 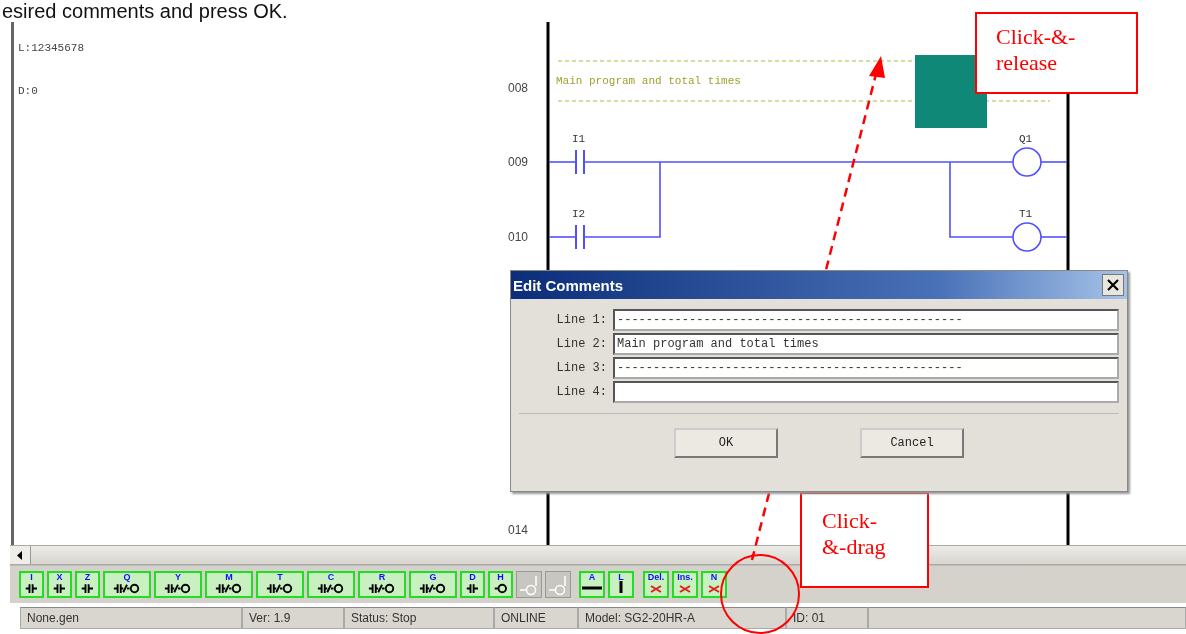 What do you see at coordinates (581, 344) in the screenshot?
I see `field-label: Line 2:` at bounding box center [581, 344].